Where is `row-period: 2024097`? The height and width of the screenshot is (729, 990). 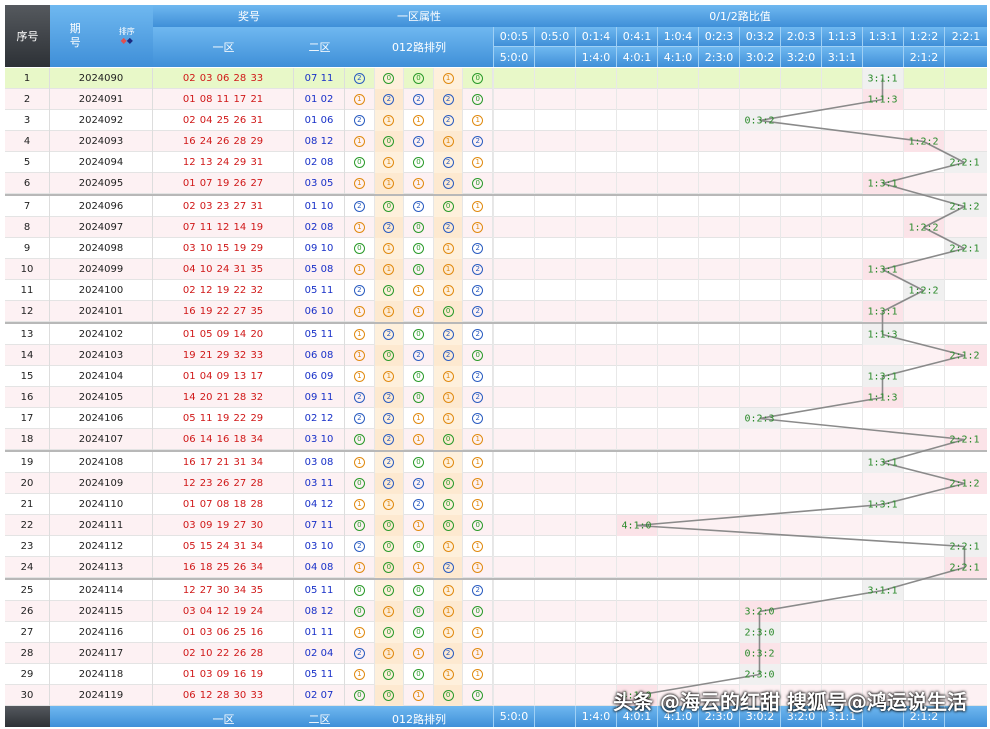
row-period: 2024097 is located at coordinates (101, 227).